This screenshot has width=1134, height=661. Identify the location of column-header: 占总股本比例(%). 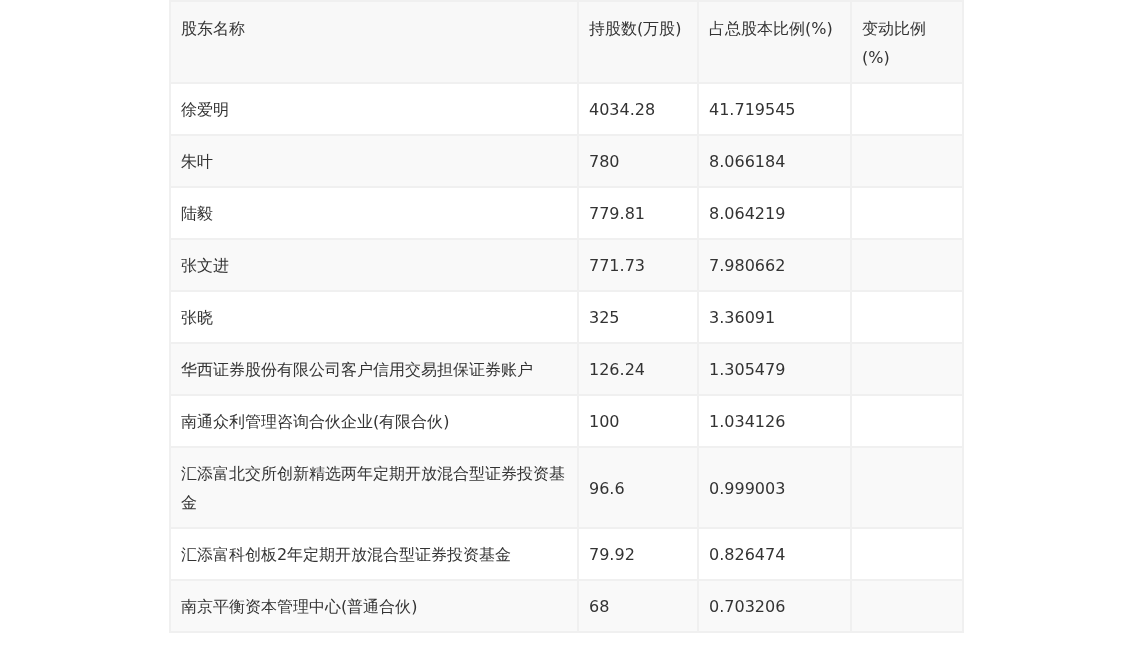
(774, 42).